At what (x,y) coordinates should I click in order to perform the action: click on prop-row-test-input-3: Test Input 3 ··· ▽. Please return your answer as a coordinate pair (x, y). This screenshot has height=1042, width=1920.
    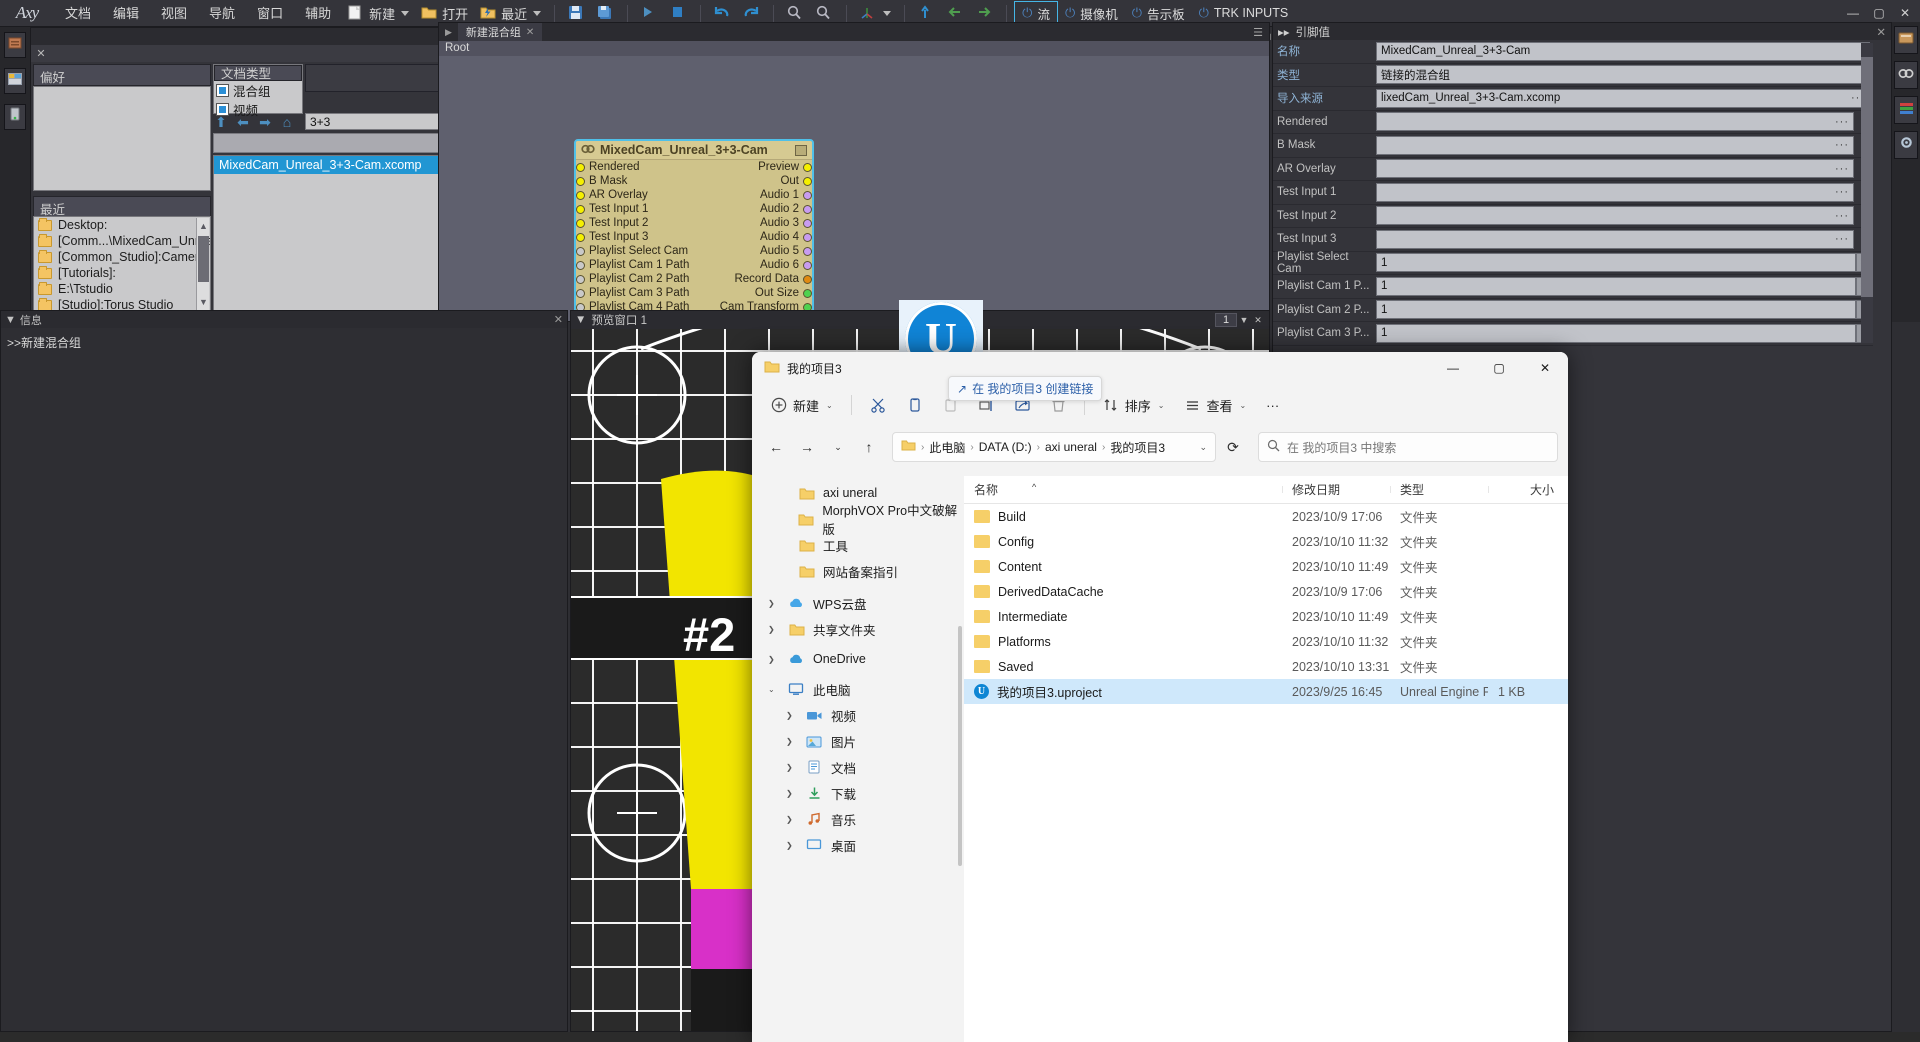
    Looking at the image, I should click on (1573, 240).